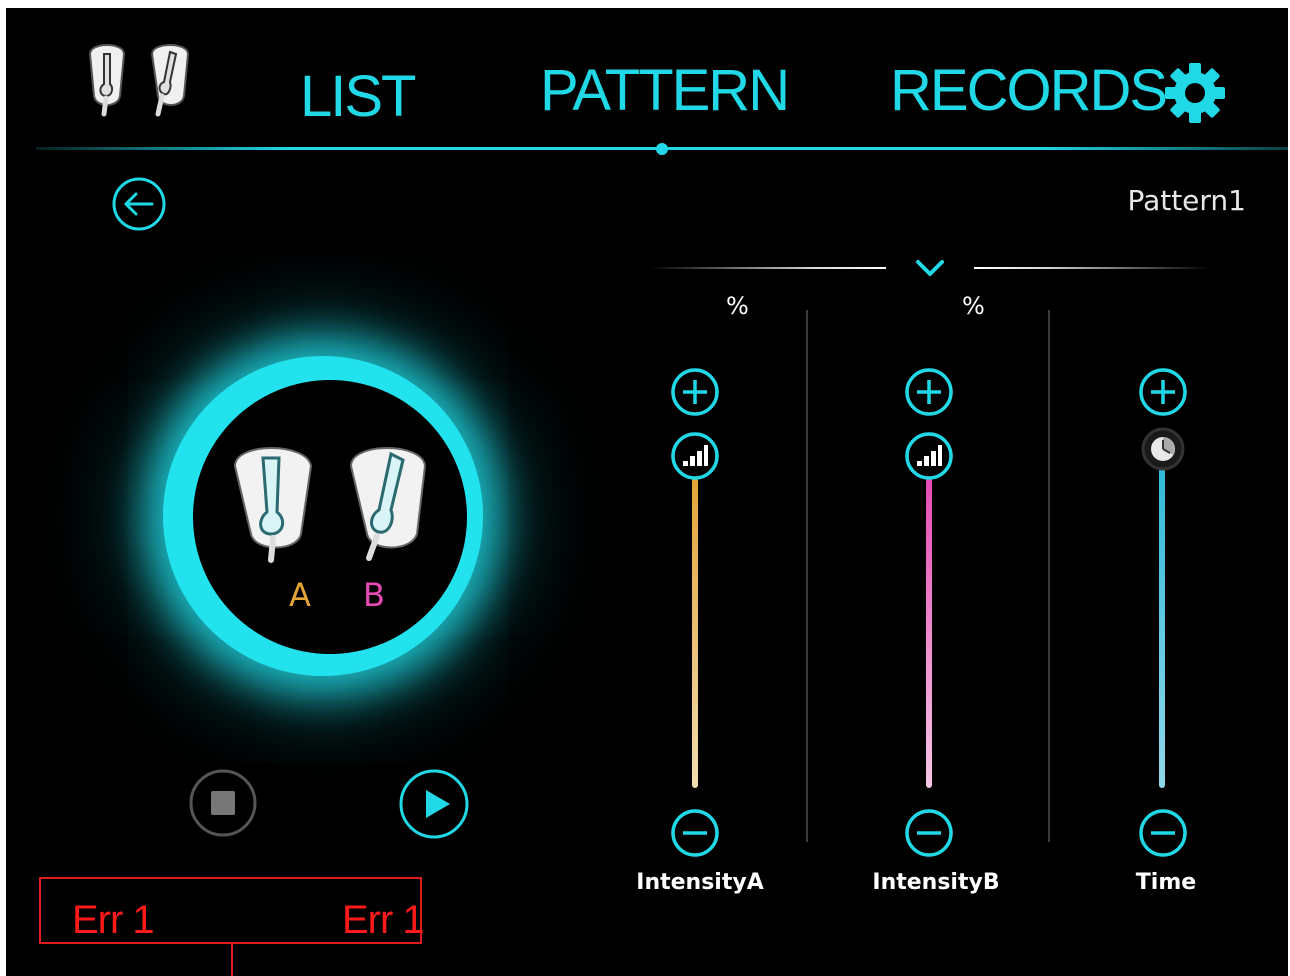 The width and height of the screenshot is (1290, 976). I want to click on intensity-b-minus-button, so click(929, 833).